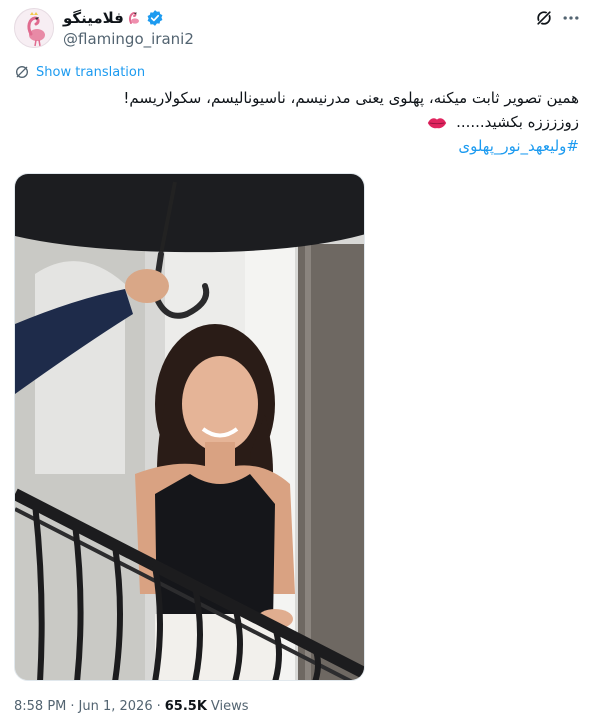 This screenshot has width=597, height=721. What do you see at coordinates (571, 18) in the screenshot?
I see `more-options-icon` at bounding box center [571, 18].